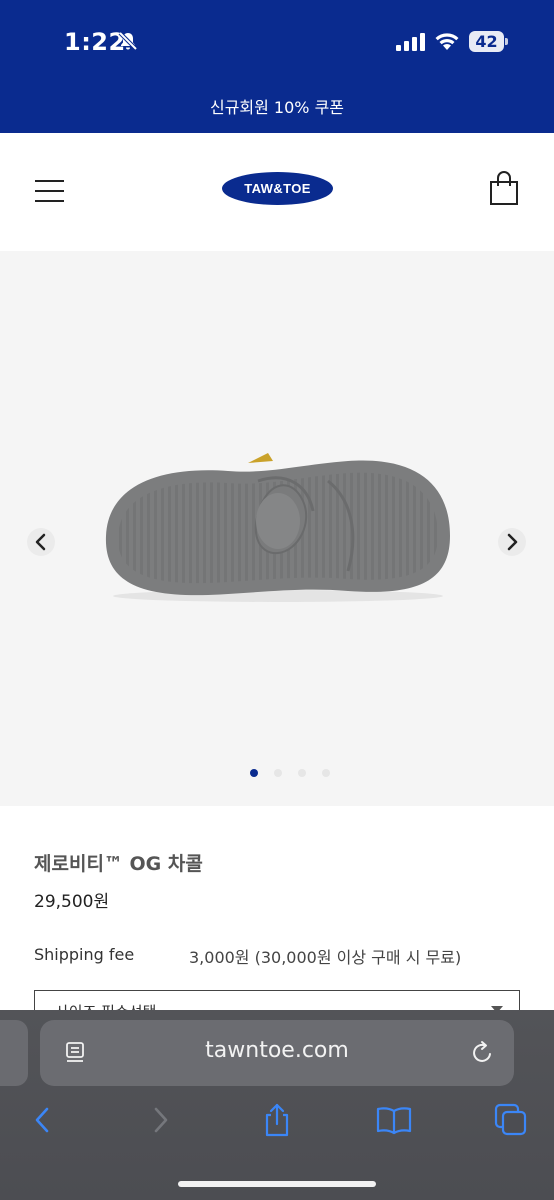 This screenshot has height=1200, width=554. What do you see at coordinates (325, 957) in the screenshot?
I see `shipping-fee-value: 3,000원 (30,000원 이상 구매 시 무료)` at bounding box center [325, 957].